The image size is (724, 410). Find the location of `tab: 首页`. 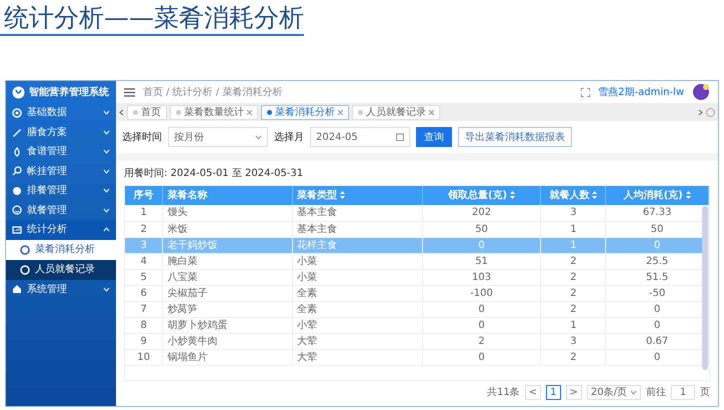

tab: 首页 is located at coordinates (147, 112).